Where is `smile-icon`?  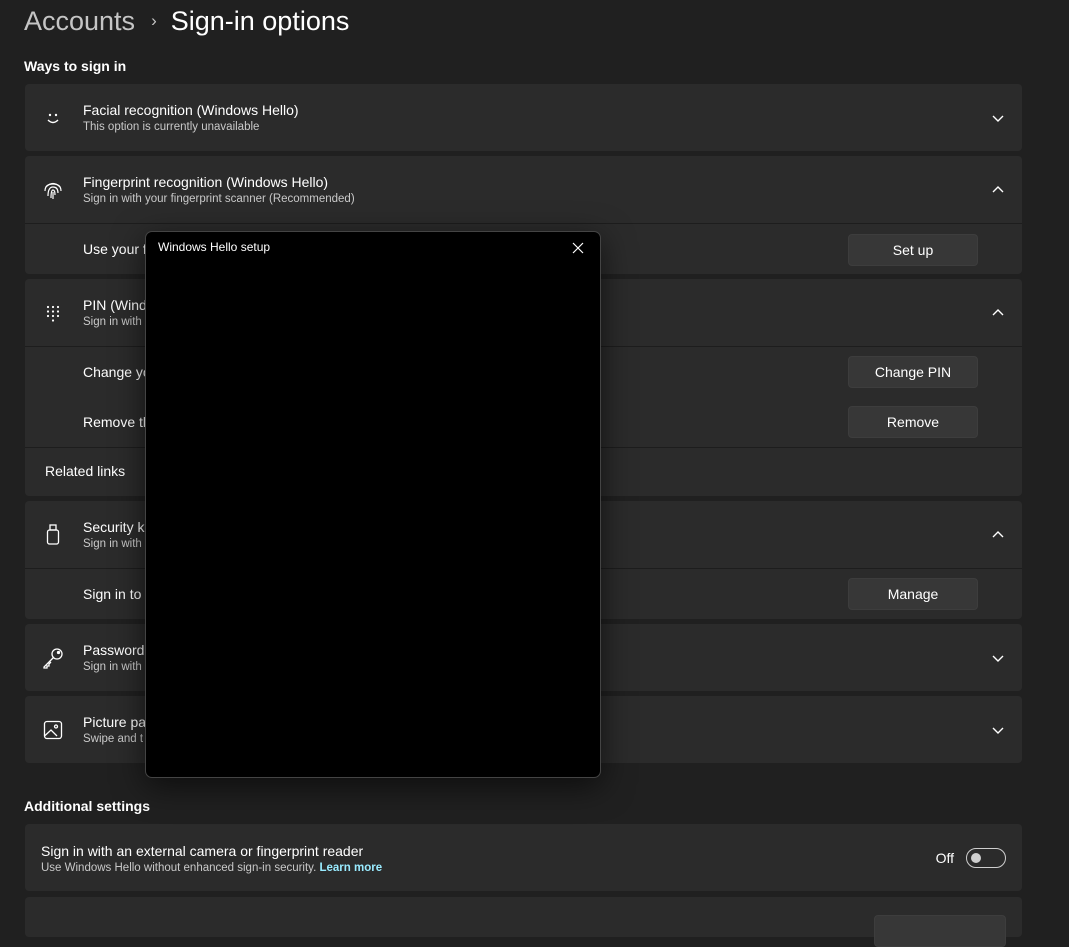
smile-icon is located at coordinates (53, 118).